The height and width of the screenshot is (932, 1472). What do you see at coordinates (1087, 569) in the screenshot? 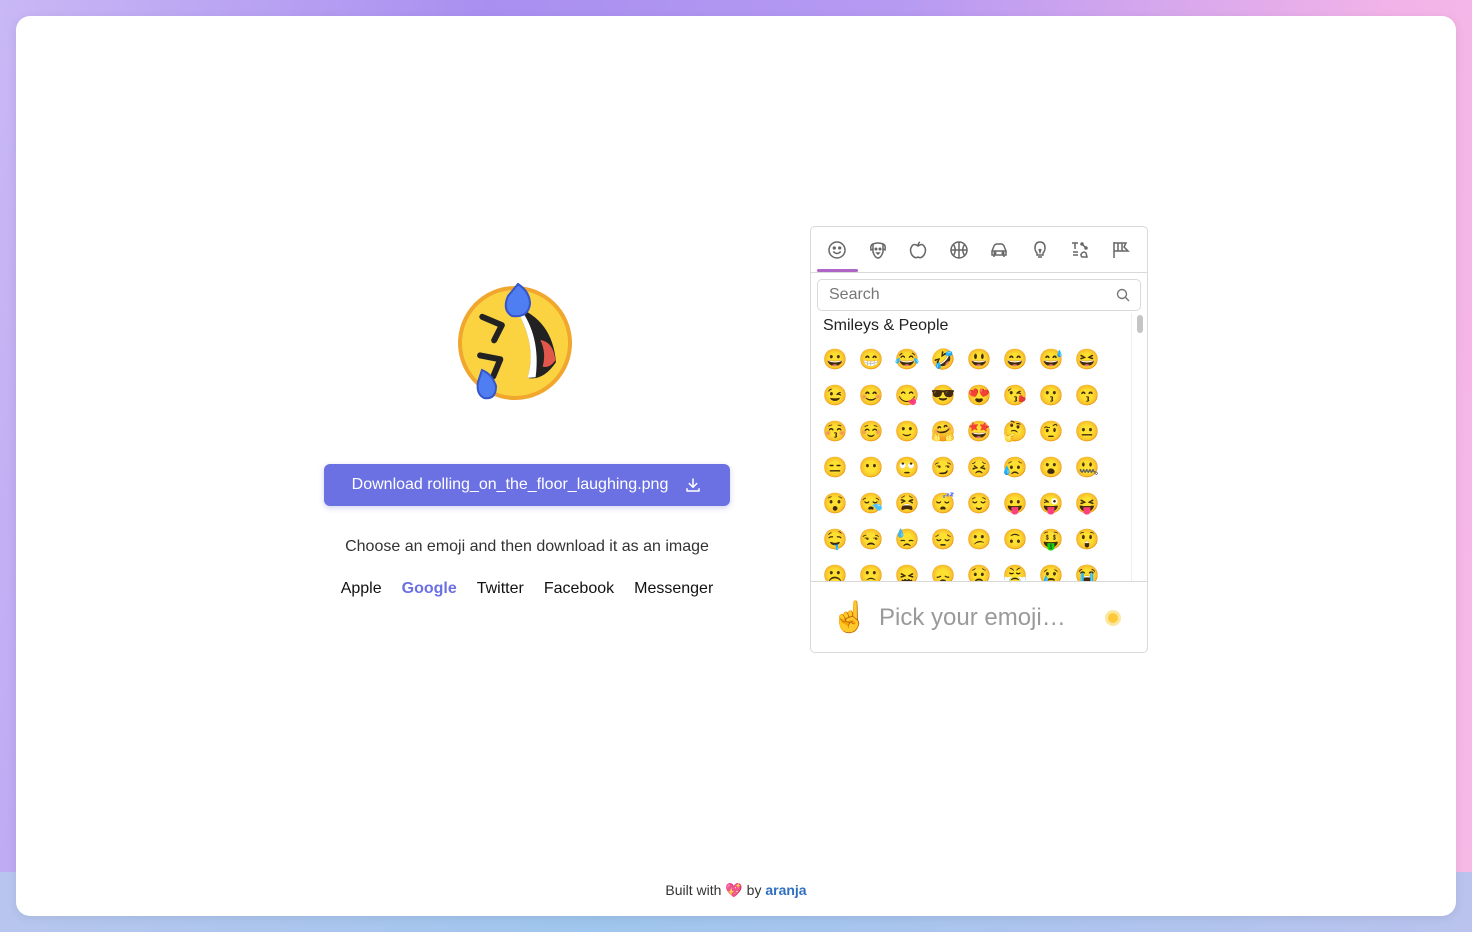
I see `emoji-cell: 😭` at bounding box center [1087, 569].